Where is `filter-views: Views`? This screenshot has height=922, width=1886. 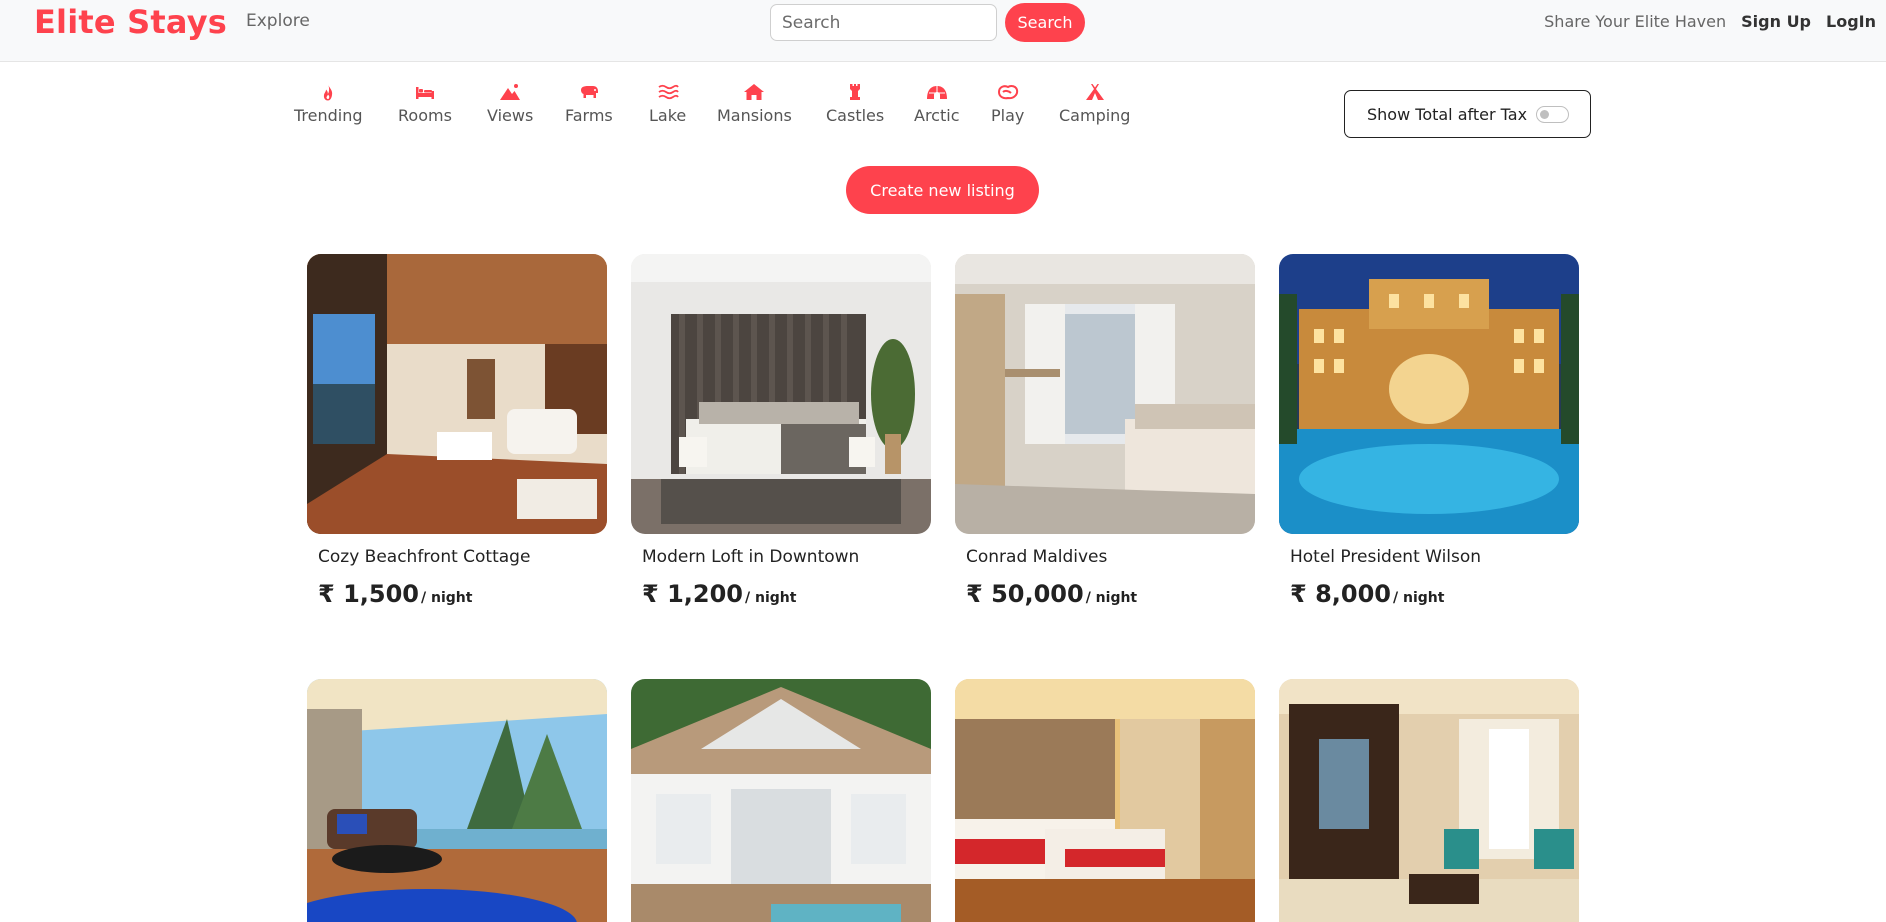 filter-views: Views is located at coordinates (510, 104).